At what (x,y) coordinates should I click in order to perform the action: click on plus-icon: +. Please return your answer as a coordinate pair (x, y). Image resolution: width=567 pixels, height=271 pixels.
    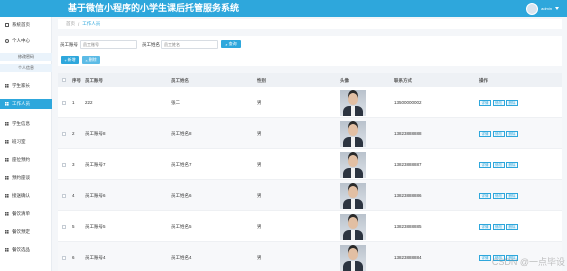
    Looking at the image, I should click on (65, 60).